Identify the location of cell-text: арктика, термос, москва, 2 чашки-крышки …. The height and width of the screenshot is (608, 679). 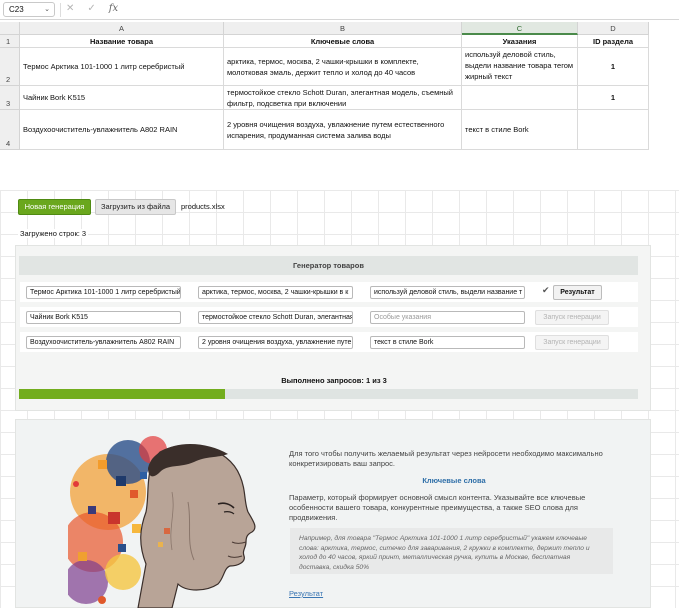
(323, 66).